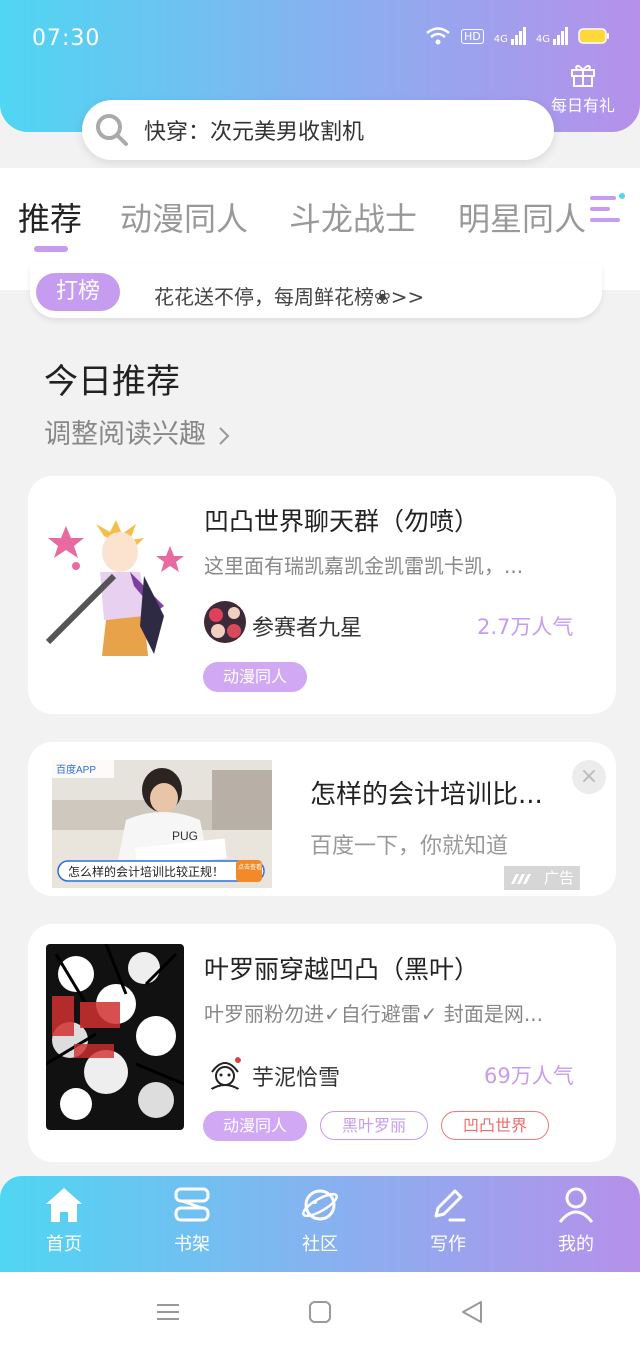  What do you see at coordinates (353, 217) in the screenshot?
I see `tab-dragon-warriors: 斗龙战士` at bounding box center [353, 217].